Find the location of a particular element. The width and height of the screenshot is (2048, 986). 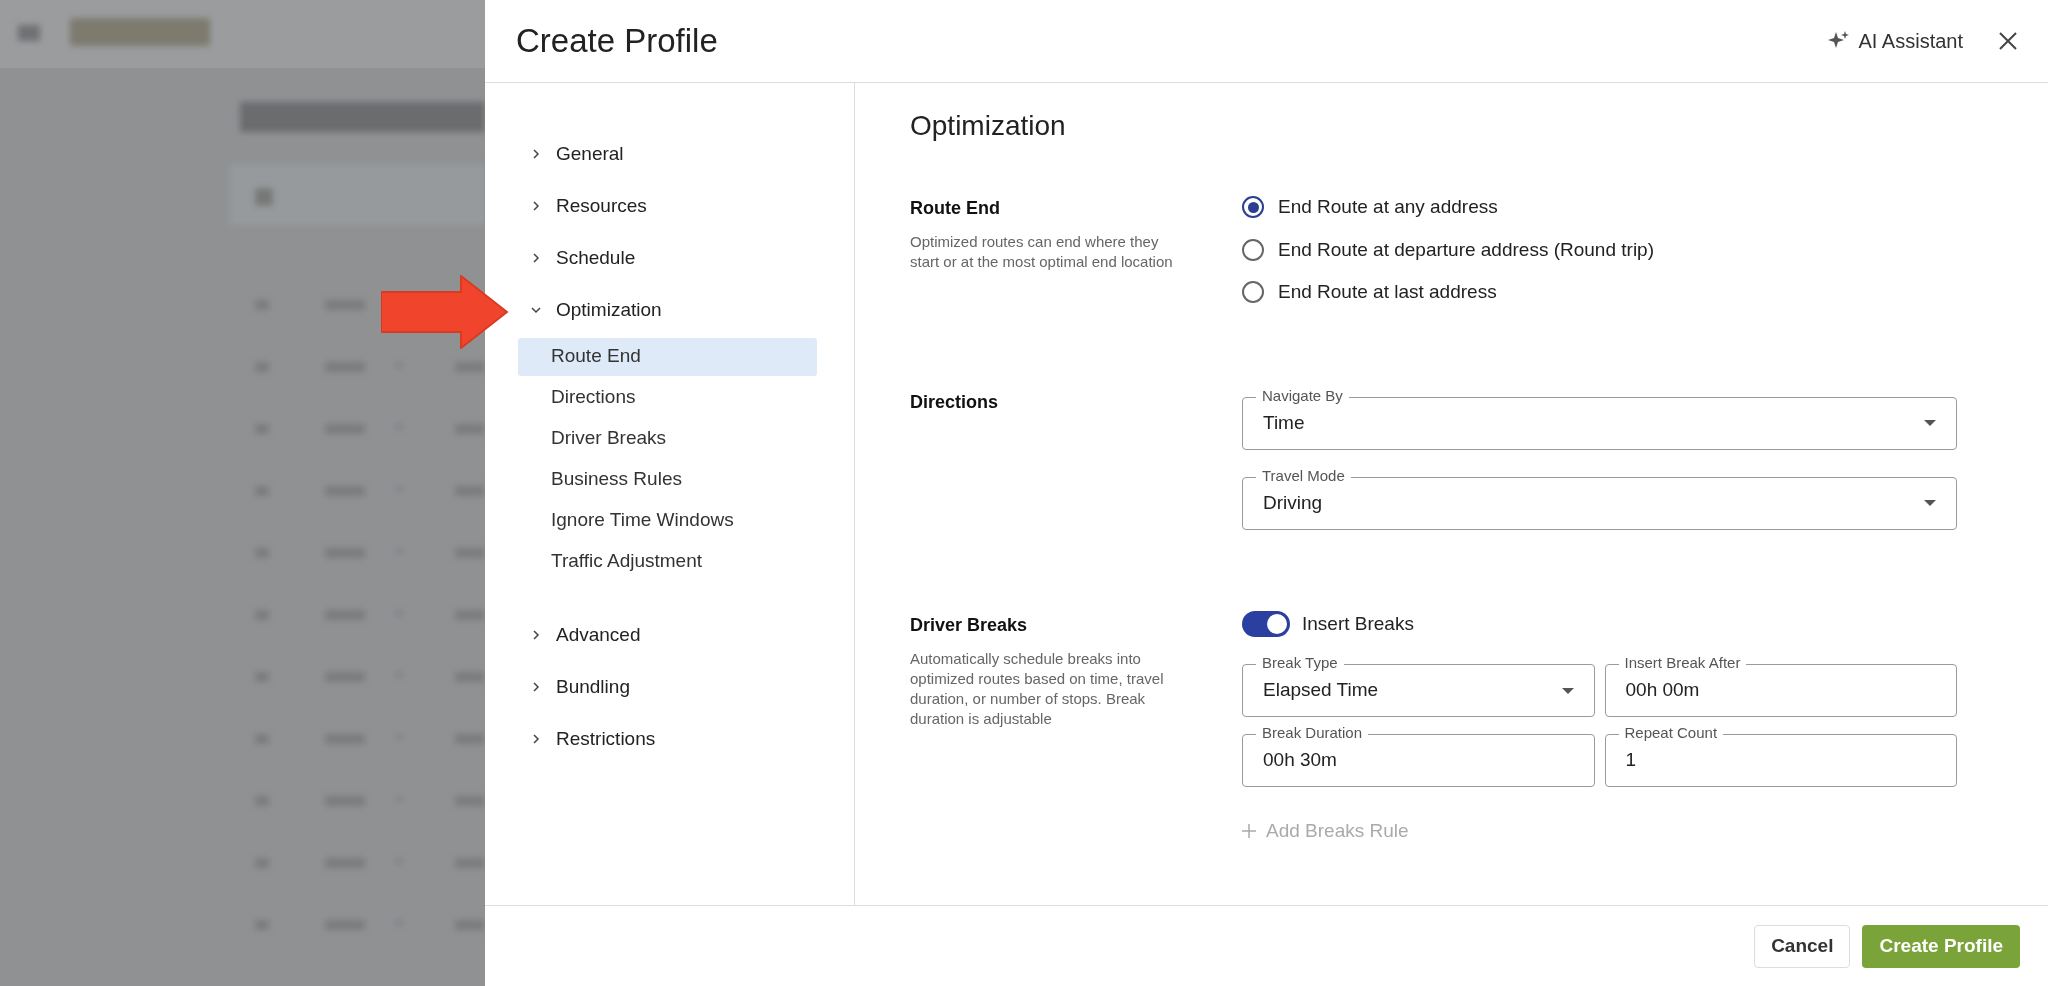

close-icon is located at coordinates (2008, 41).